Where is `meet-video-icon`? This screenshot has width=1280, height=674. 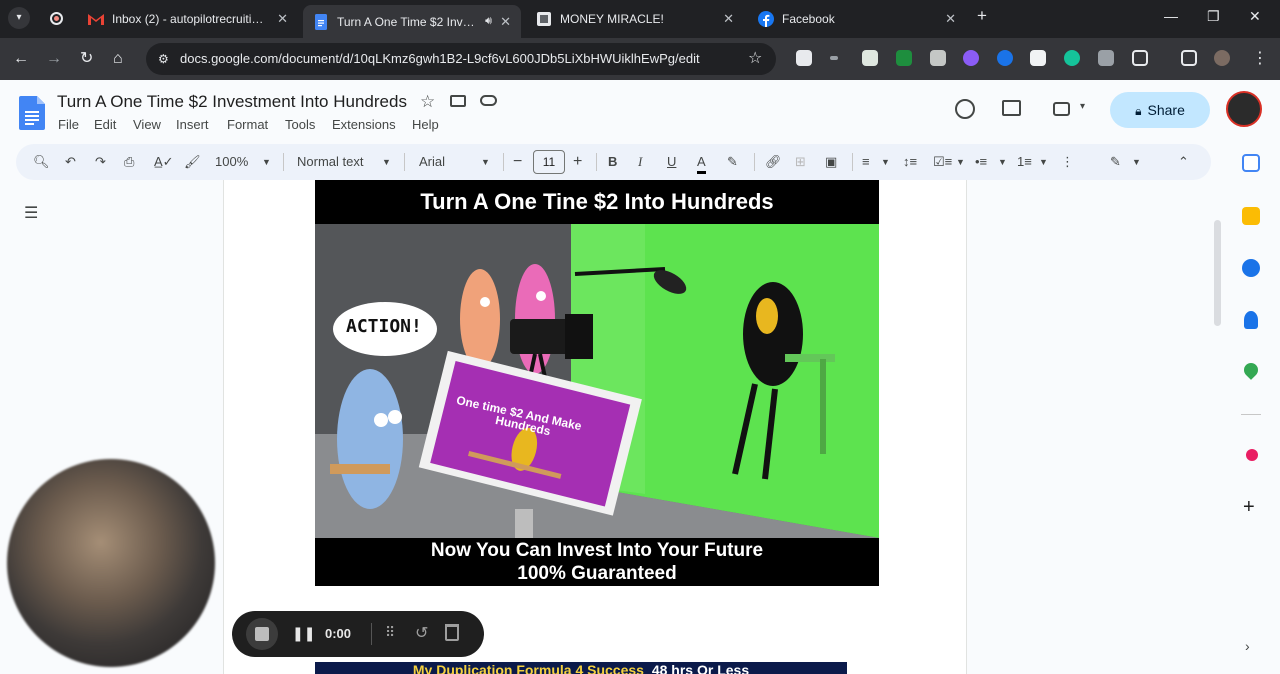 meet-video-icon is located at coordinates (1061, 109).